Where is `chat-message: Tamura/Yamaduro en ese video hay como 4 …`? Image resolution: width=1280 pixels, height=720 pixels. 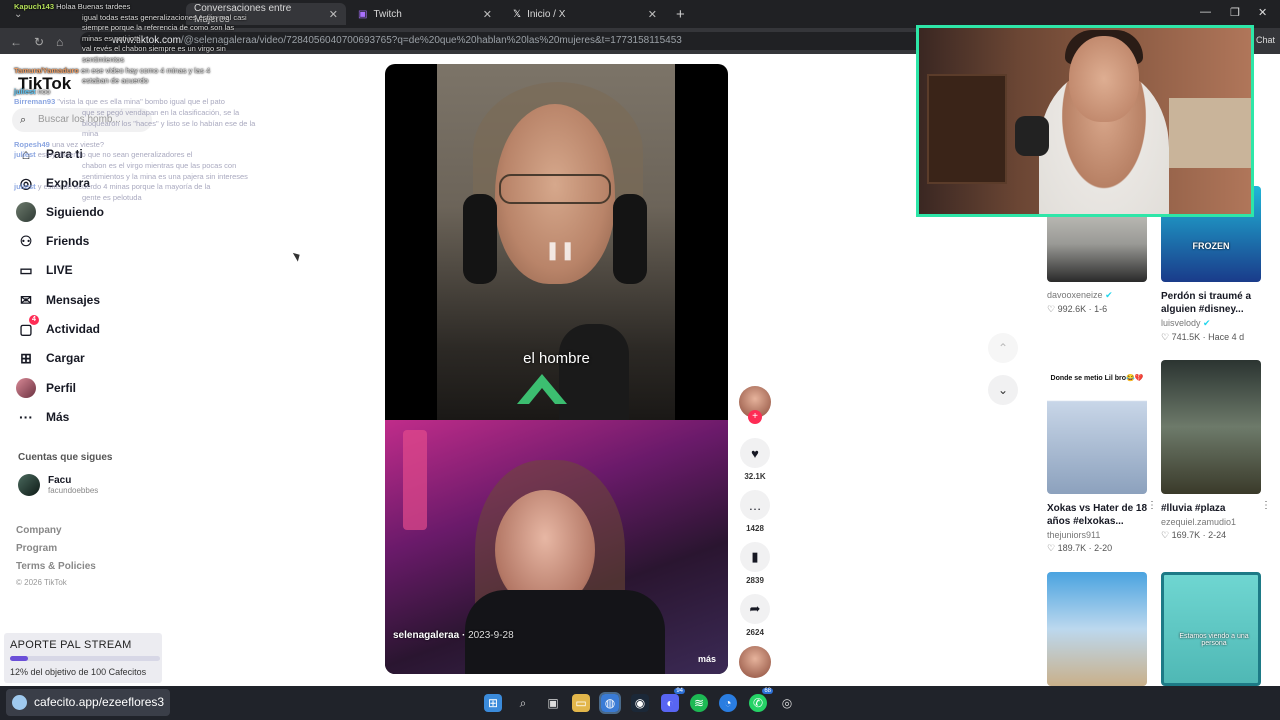
chat-message: Tamura/Yamaduro en ese video hay como 4 … is located at coordinates (112, 70).